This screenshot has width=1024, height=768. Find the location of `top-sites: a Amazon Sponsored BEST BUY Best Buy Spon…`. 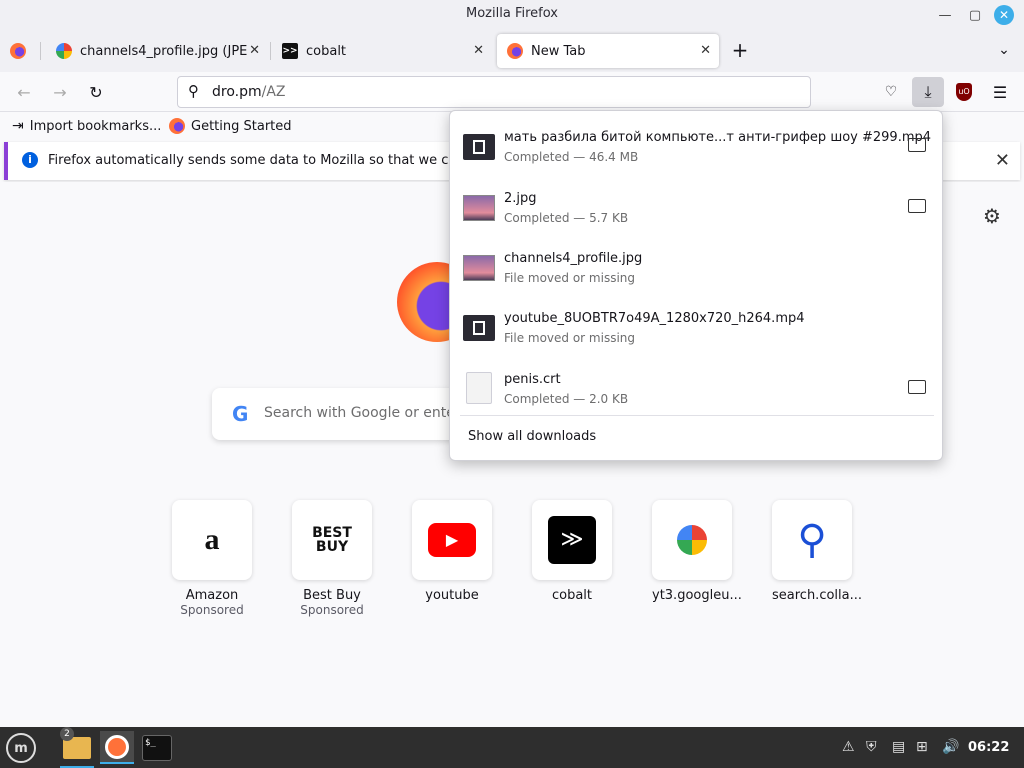

top-sites: a Amazon Sponsored BEST BUY Best Buy Spon… is located at coordinates (522, 565).